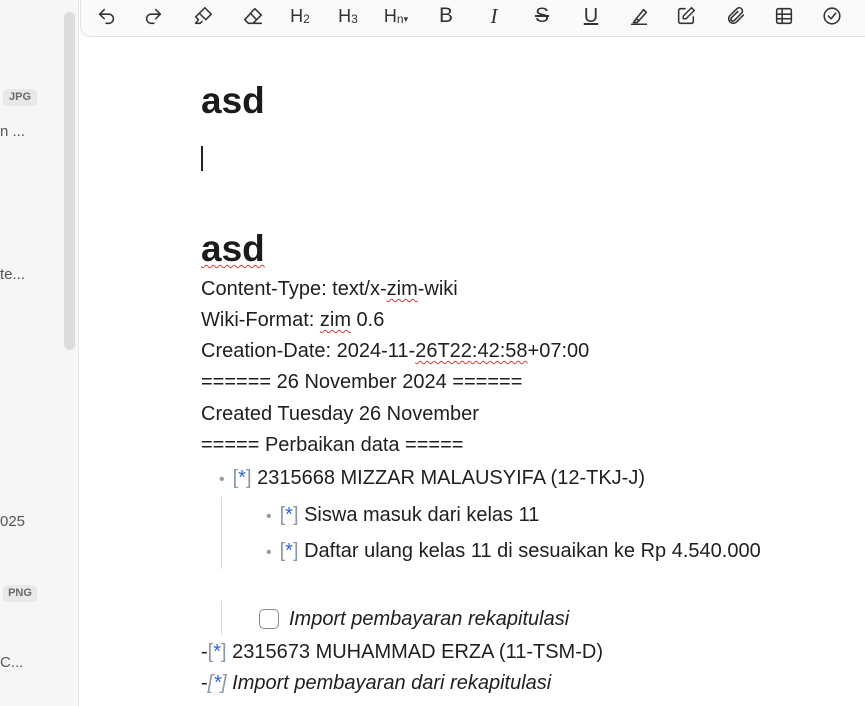 This screenshot has height=706, width=865. What do you see at coordinates (361, 382) in the screenshot?
I see `date-heading-line: ====== 26 November 2024 ======` at bounding box center [361, 382].